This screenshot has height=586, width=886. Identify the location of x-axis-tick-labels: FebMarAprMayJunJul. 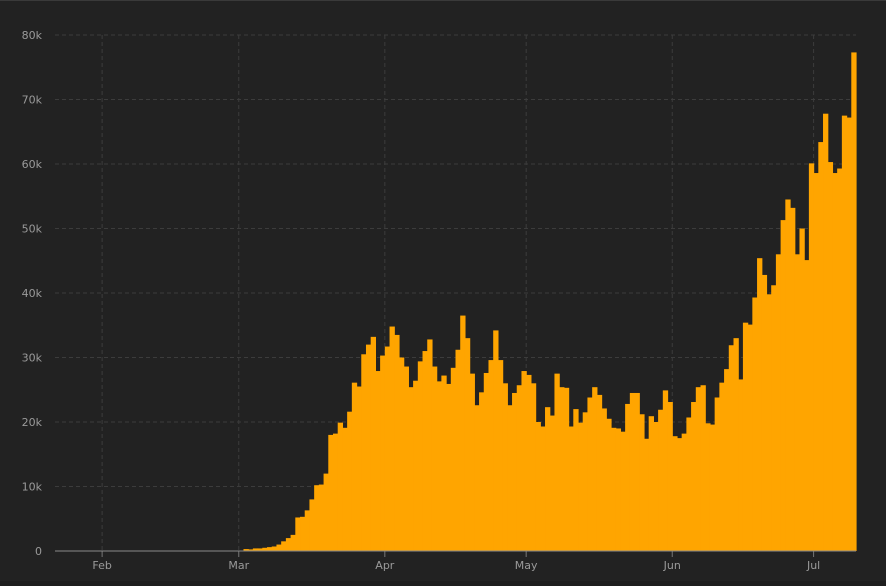
(456, 565).